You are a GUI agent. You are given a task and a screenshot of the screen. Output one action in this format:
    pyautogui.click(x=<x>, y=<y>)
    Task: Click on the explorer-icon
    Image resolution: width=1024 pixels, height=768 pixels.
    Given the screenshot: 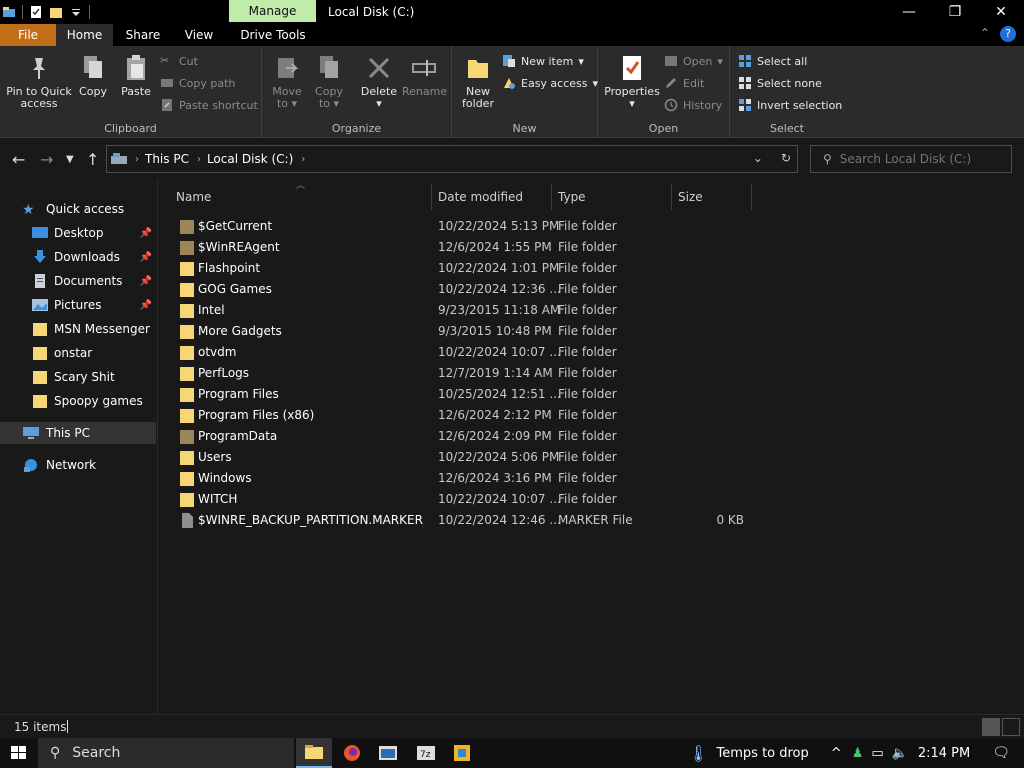 What is the action you would take?
    pyautogui.click(x=9, y=12)
    